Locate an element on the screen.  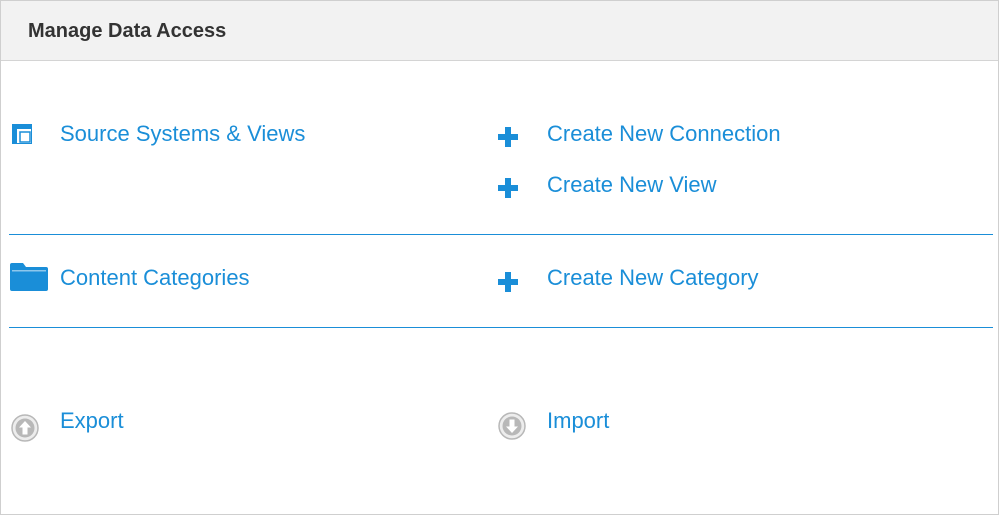
source-systems-views-link: Source Systems & Views is located at coordinates (182, 134).